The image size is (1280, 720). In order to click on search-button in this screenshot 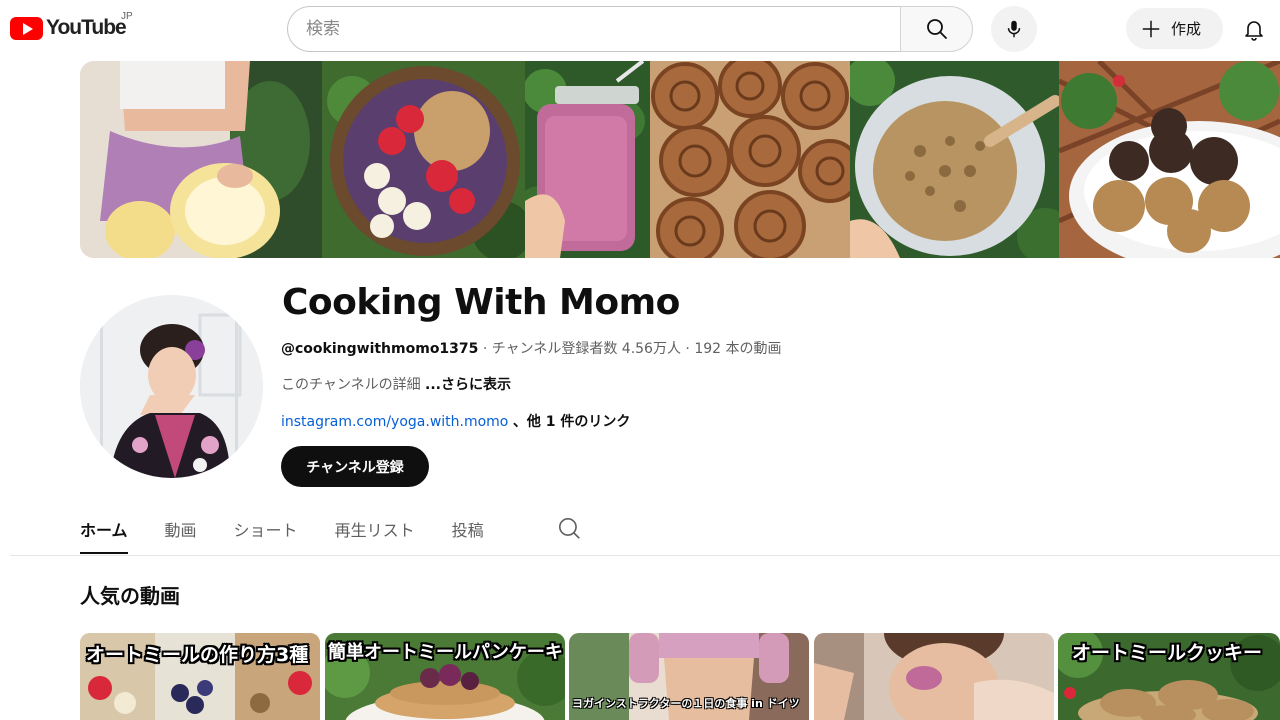, I will do `click(936, 29)`.